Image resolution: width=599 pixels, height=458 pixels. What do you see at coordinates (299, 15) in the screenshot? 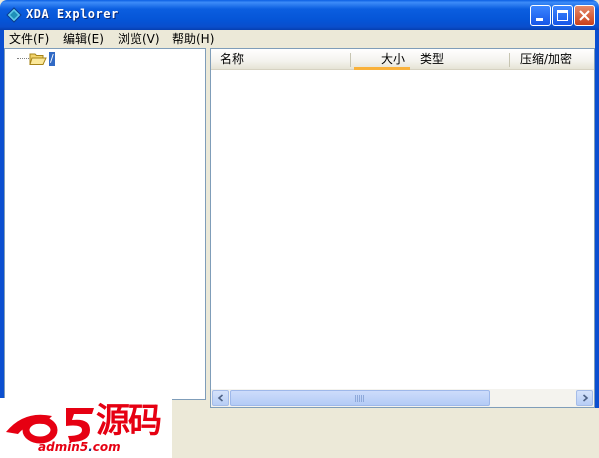
I see `title-bar: XDA Explorer` at bounding box center [299, 15].